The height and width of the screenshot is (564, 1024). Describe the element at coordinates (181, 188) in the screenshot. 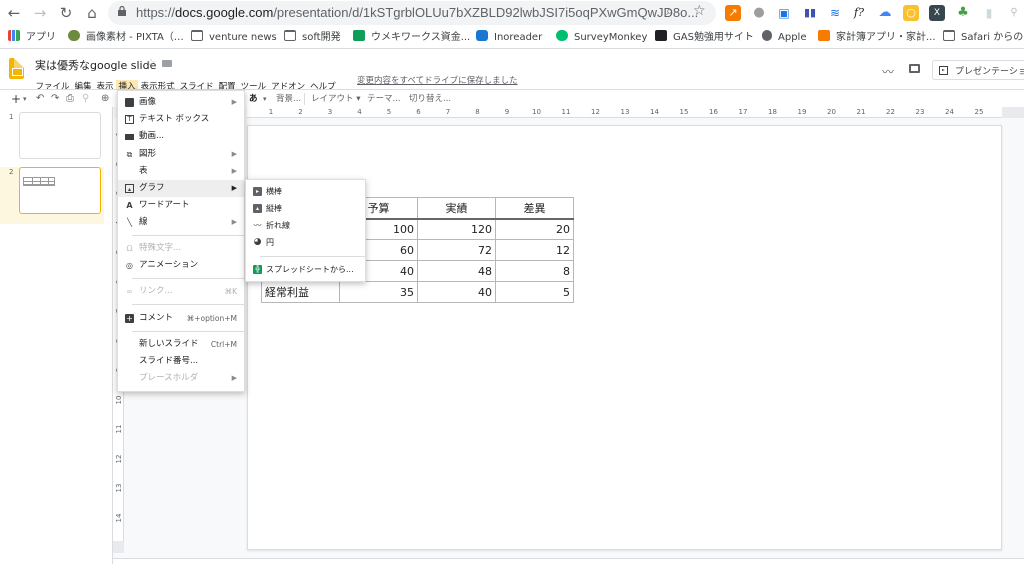

I see `menu-item-chart: ▴ グラフ ▶` at that location.